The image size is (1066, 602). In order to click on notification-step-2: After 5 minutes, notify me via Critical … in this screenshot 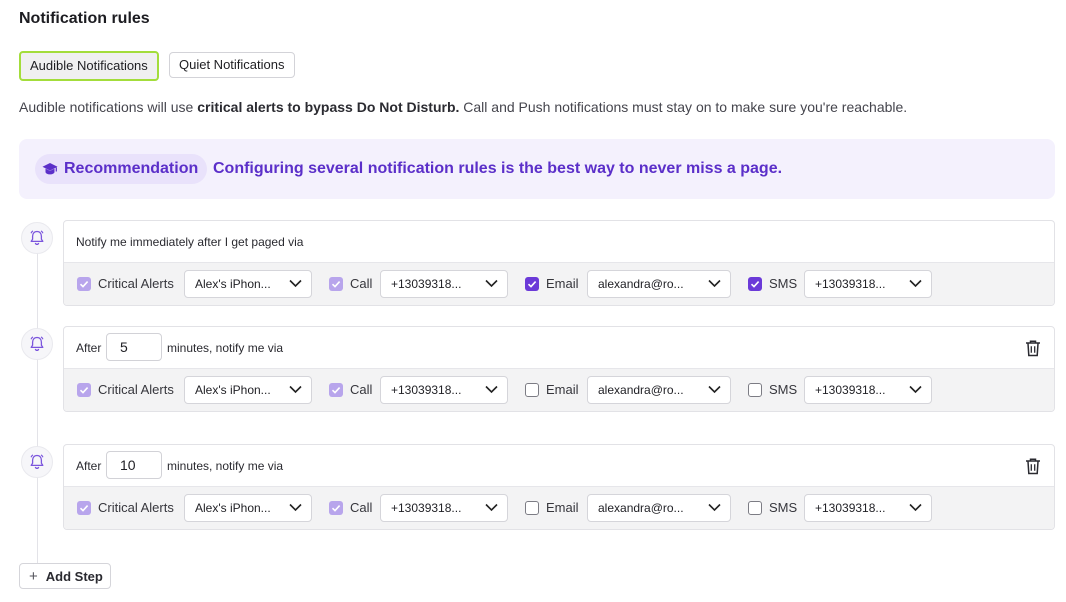, I will do `click(559, 369)`.